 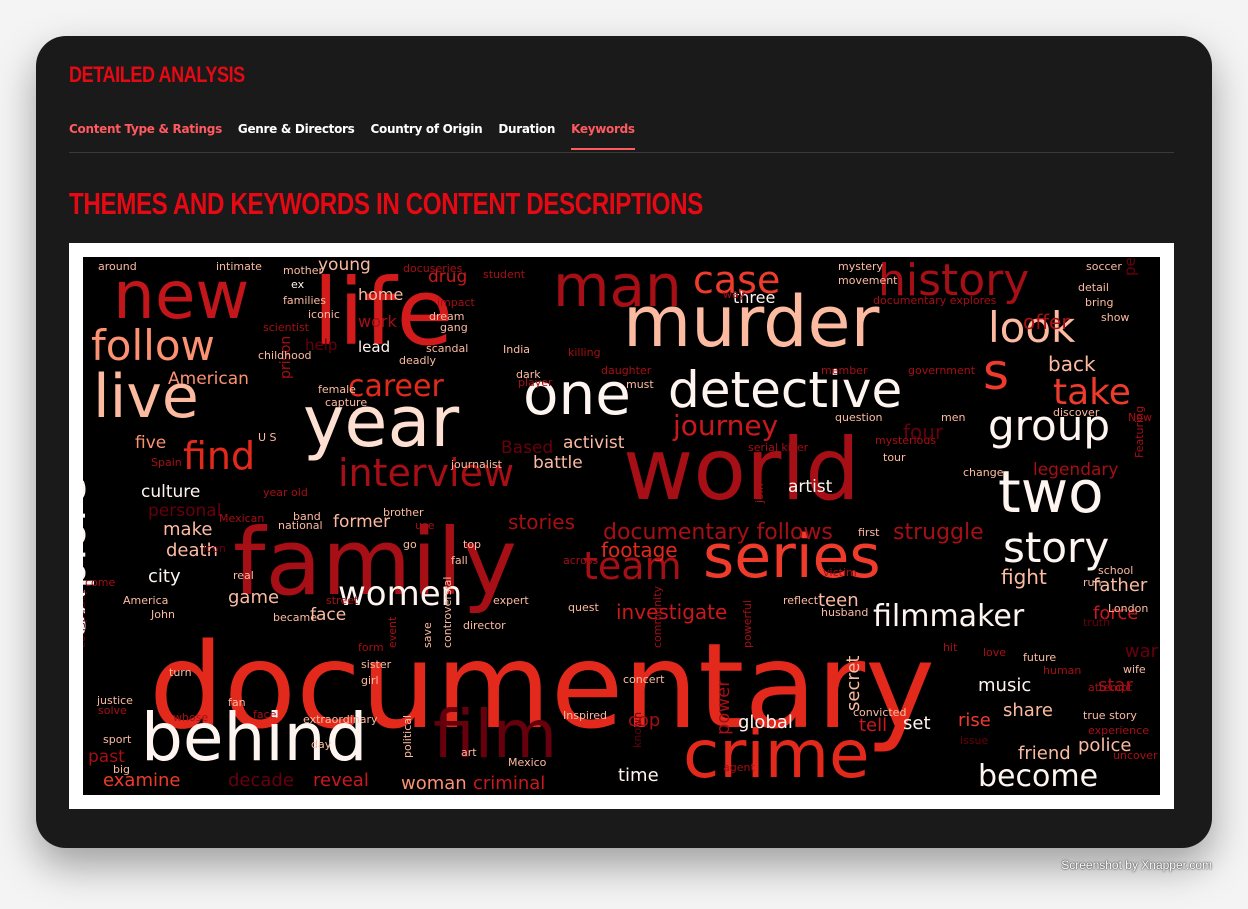 I want to click on word-deadly: deadly, so click(x=418, y=360).